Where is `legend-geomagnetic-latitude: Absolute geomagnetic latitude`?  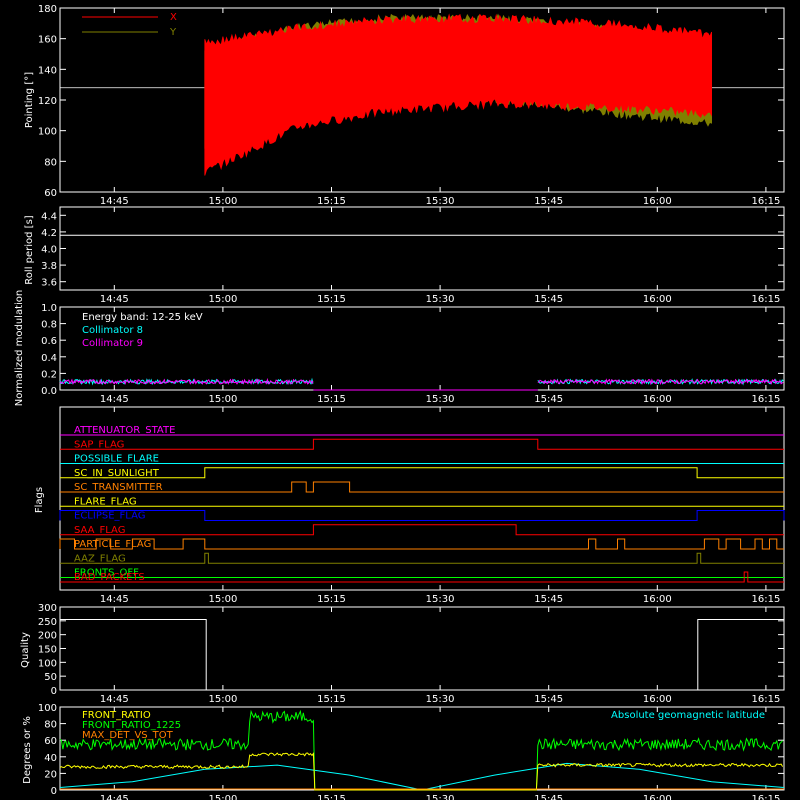
legend-geomagnetic-latitude: Absolute geomagnetic latitude is located at coordinates (688, 715).